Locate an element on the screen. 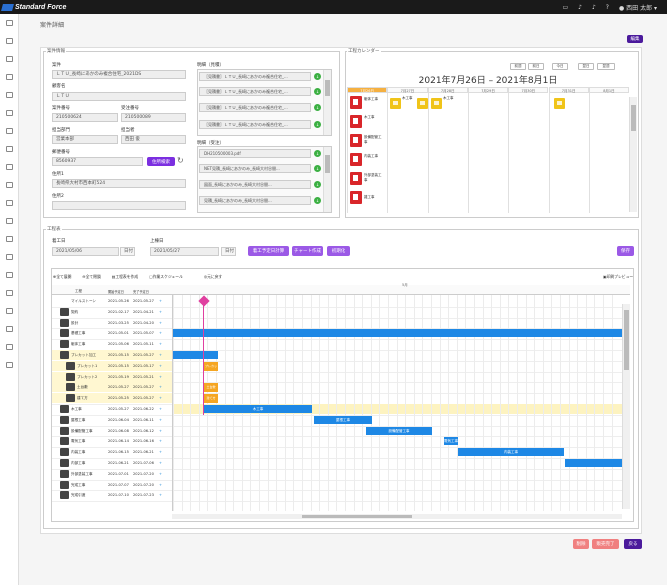 The width and height of the screenshot is (667, 585). print-preview-button: ▣印刷プレビュー is located at coordinates (618, 277).